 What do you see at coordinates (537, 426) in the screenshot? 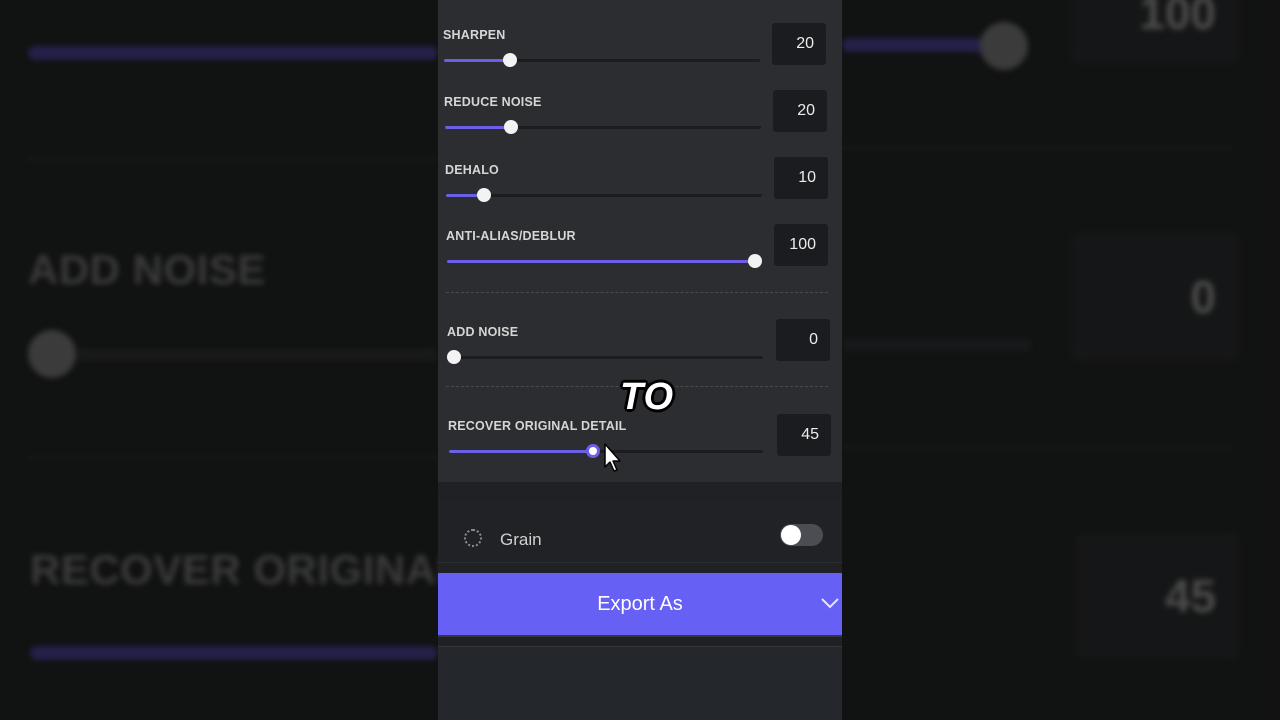
I see `slider-label: RECOVER ORIGINAL DETAIL` at bounding box center [537, 426].